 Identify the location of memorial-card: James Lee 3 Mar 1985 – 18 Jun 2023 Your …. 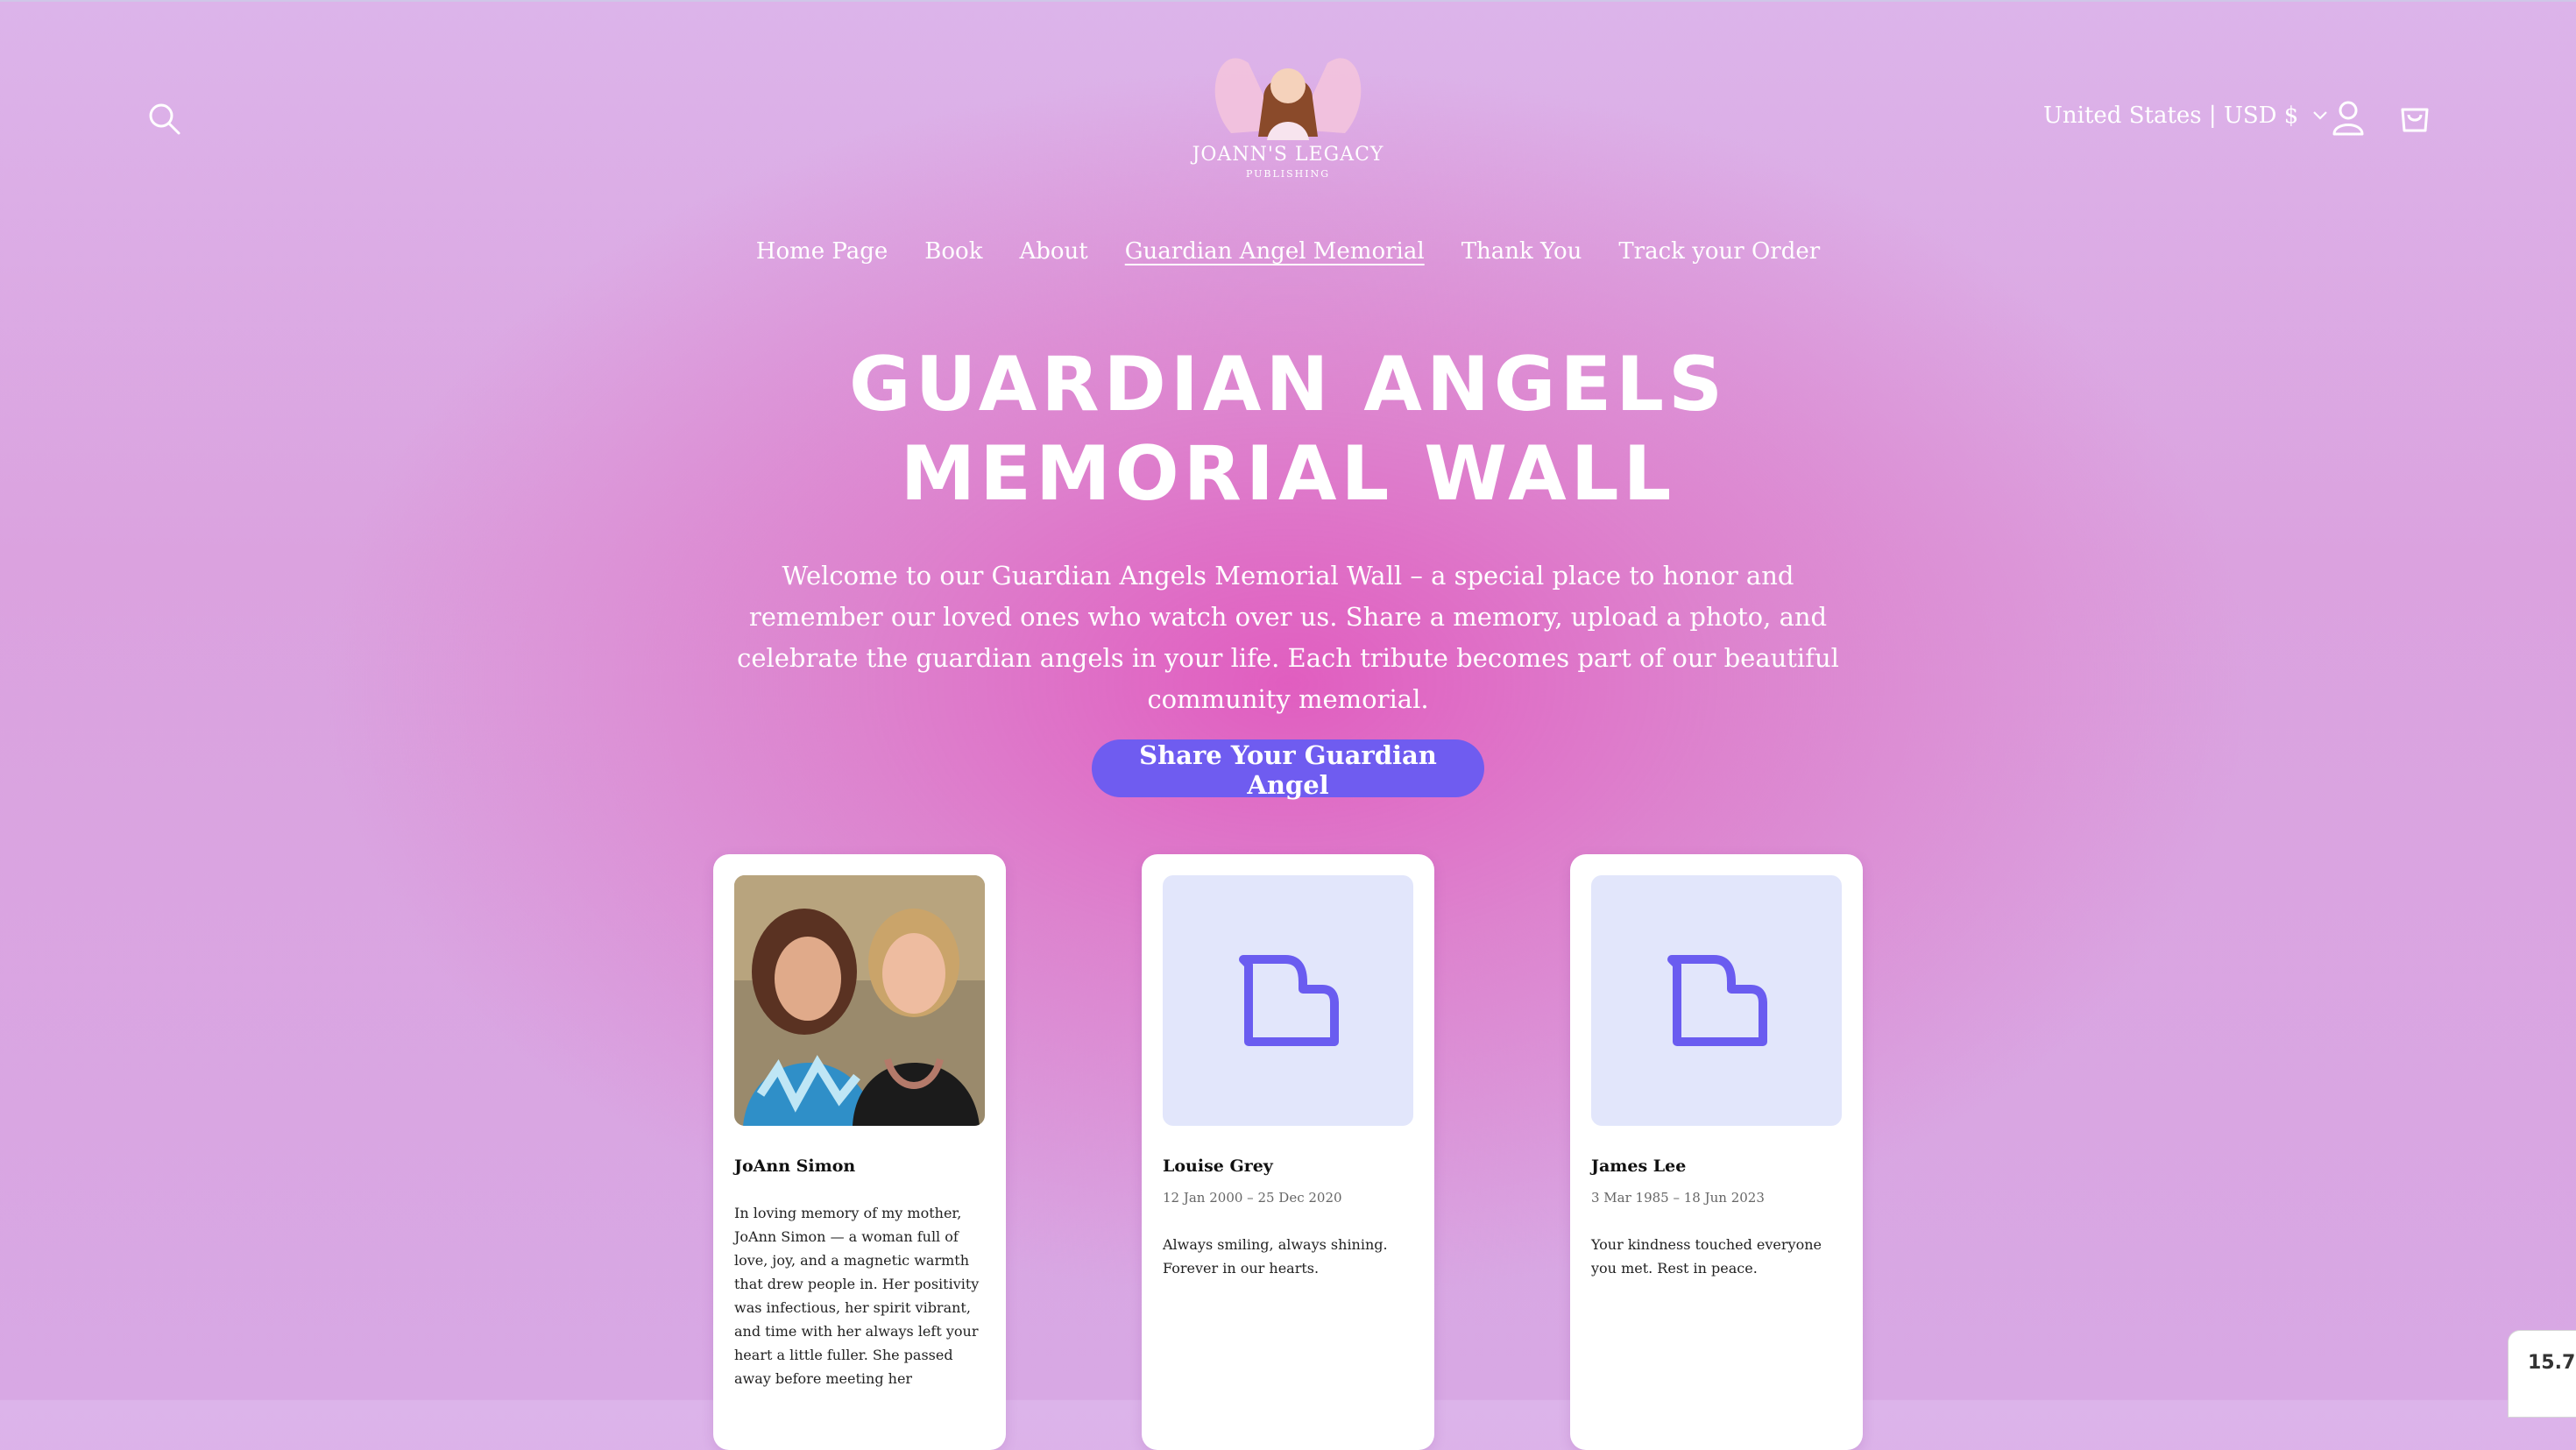
(1716, 1152).